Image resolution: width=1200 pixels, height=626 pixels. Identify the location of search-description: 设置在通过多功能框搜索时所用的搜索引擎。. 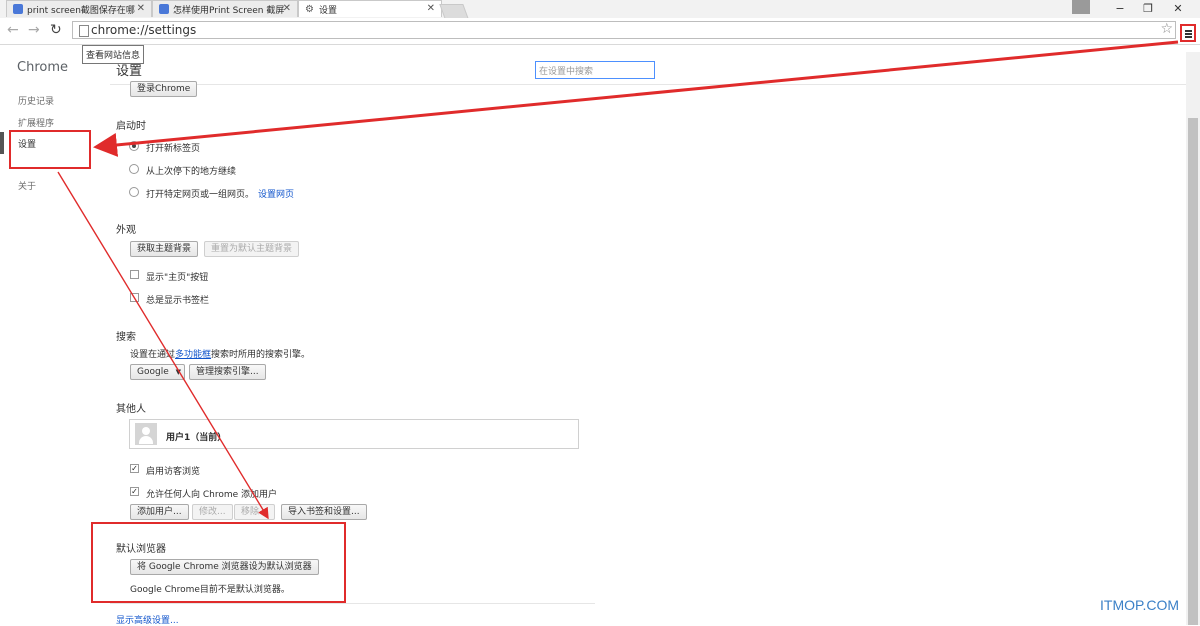
(220, 353).